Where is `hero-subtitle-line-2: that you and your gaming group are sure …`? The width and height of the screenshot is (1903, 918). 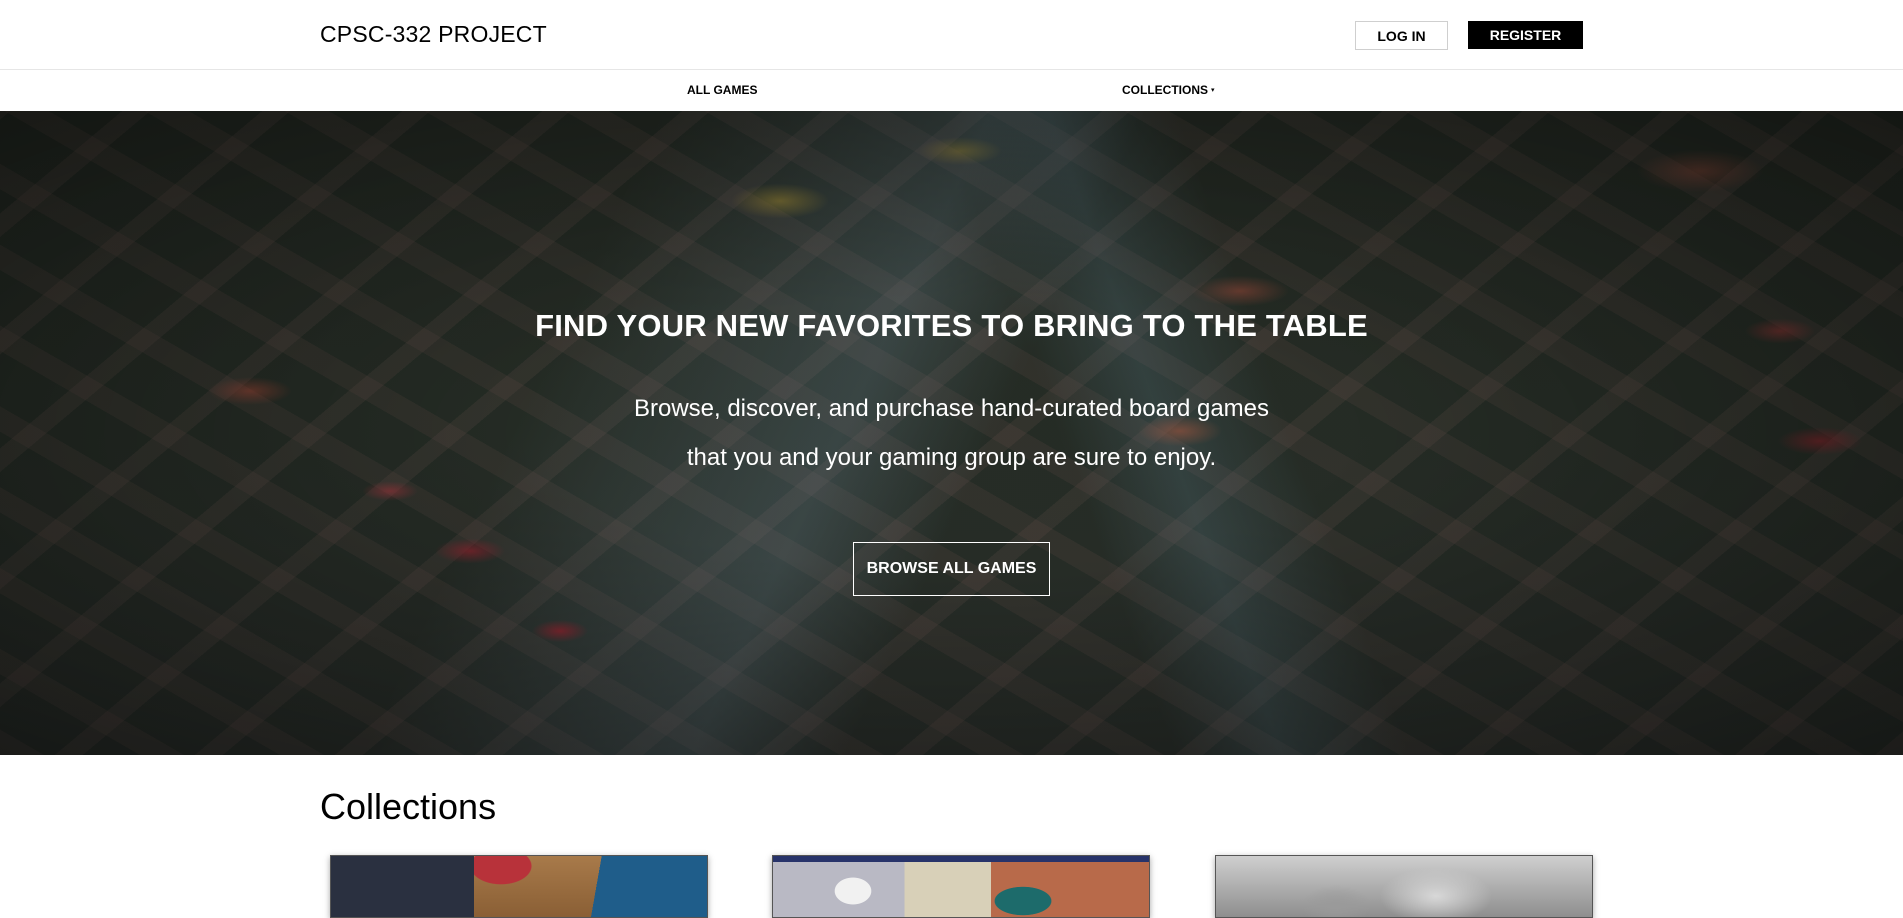 hero-subtitle-line-2: that you and your gaming group are sure … is located at coordinates (951, 457).